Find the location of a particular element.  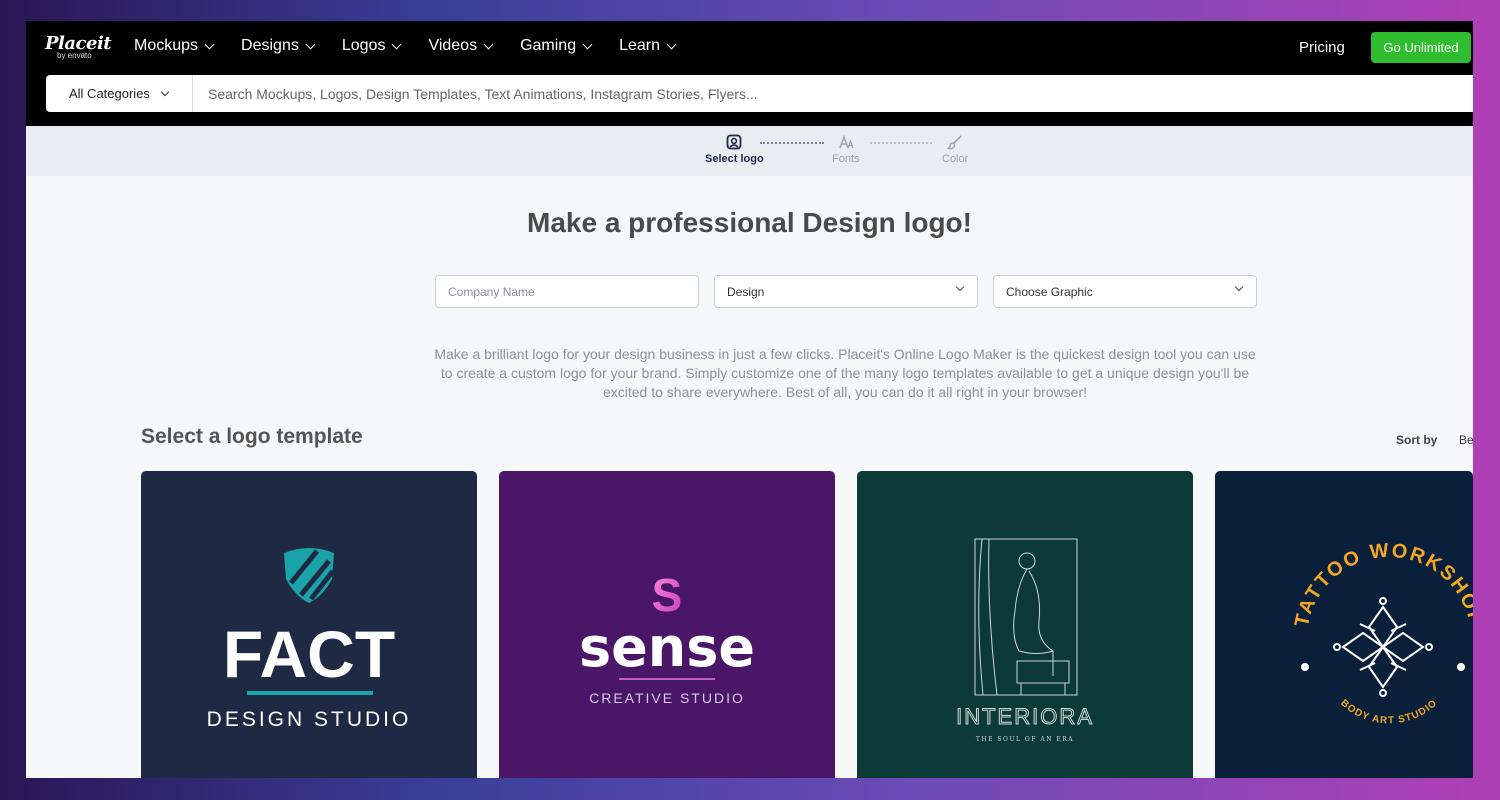

template-card-fact: FACT DESIGN STUDIO is located at coordinates (309, 624).